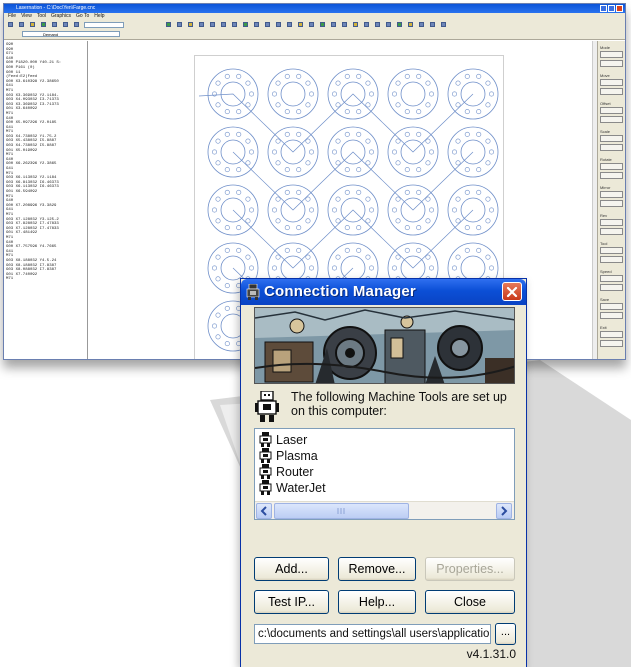  I want to click on dialog-title: Connection Manager, so click(340, 291).